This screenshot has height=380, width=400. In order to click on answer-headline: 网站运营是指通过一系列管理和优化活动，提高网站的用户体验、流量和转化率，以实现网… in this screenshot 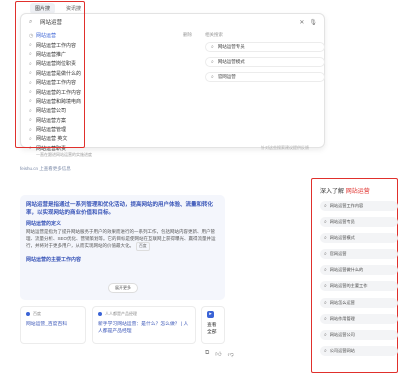, I will do `click(120, 209)`.